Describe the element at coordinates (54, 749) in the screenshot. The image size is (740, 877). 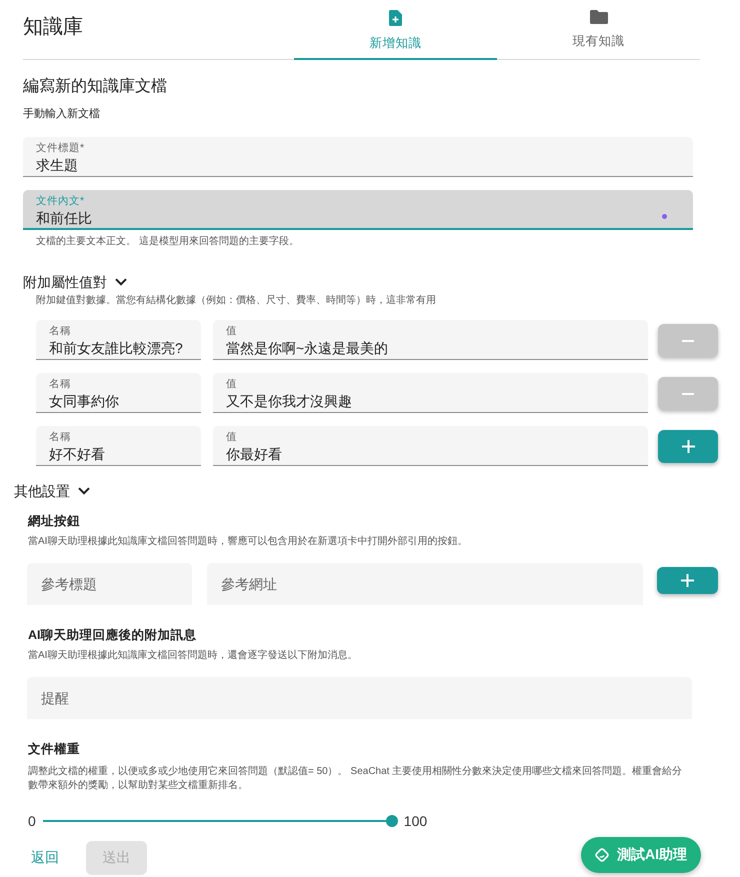
I see `section-title: 文件權重` at that location.